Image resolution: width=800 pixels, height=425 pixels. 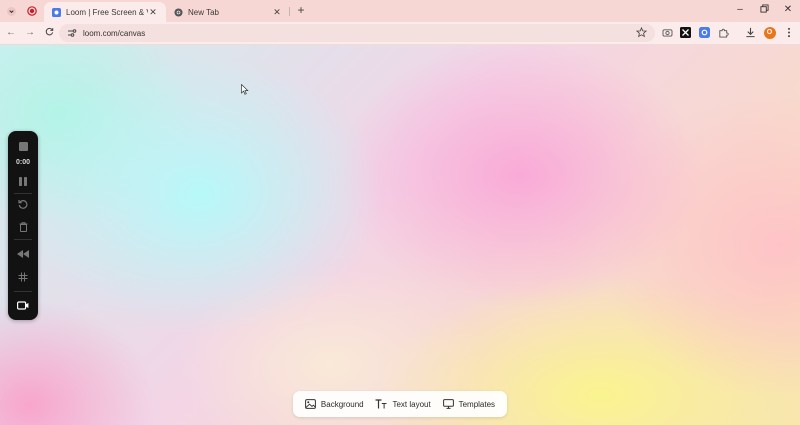 I want to click on chrome-menu-button, so click(x=788, y=32).